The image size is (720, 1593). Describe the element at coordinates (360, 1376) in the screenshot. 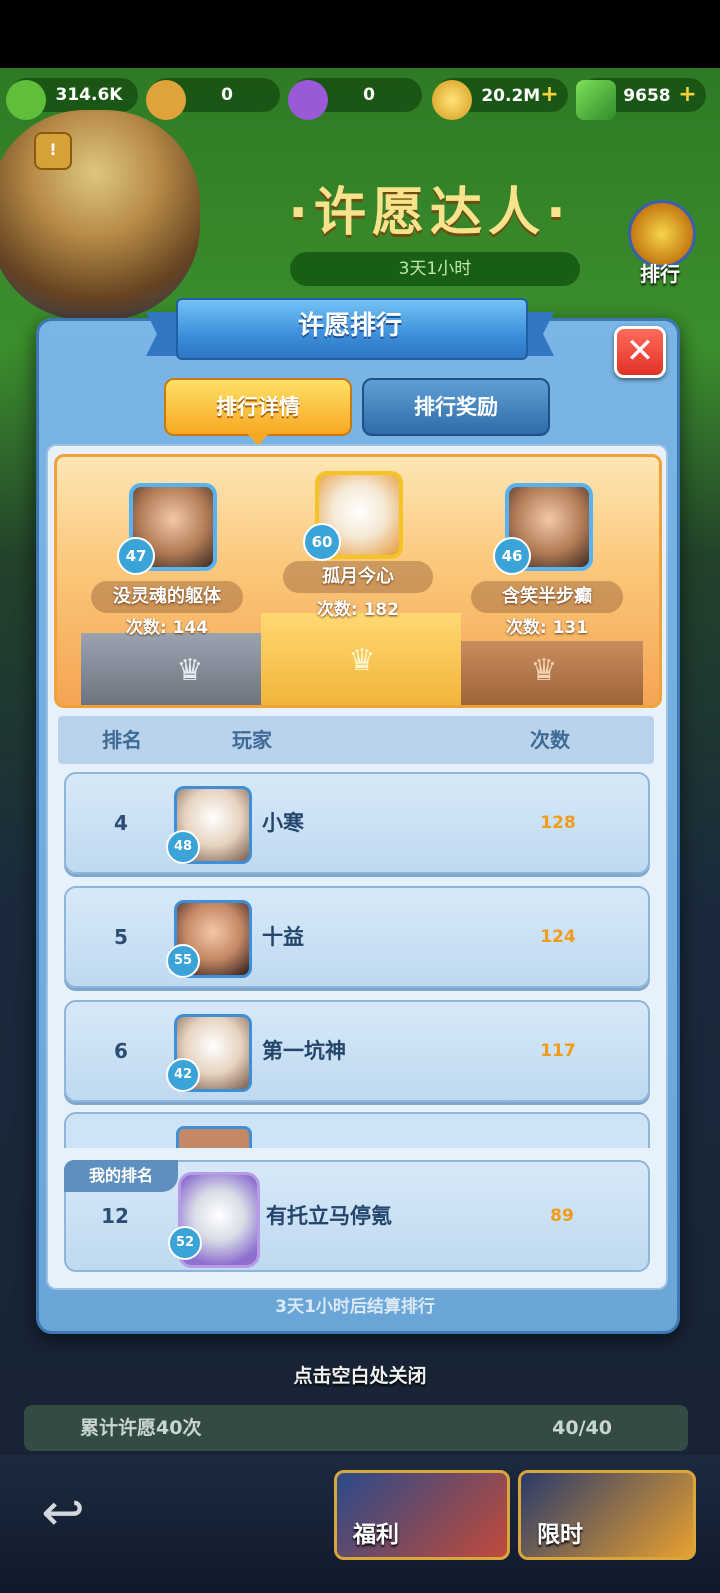

I see `tap-to-close-hint: 点击空白处关闭` at that location.